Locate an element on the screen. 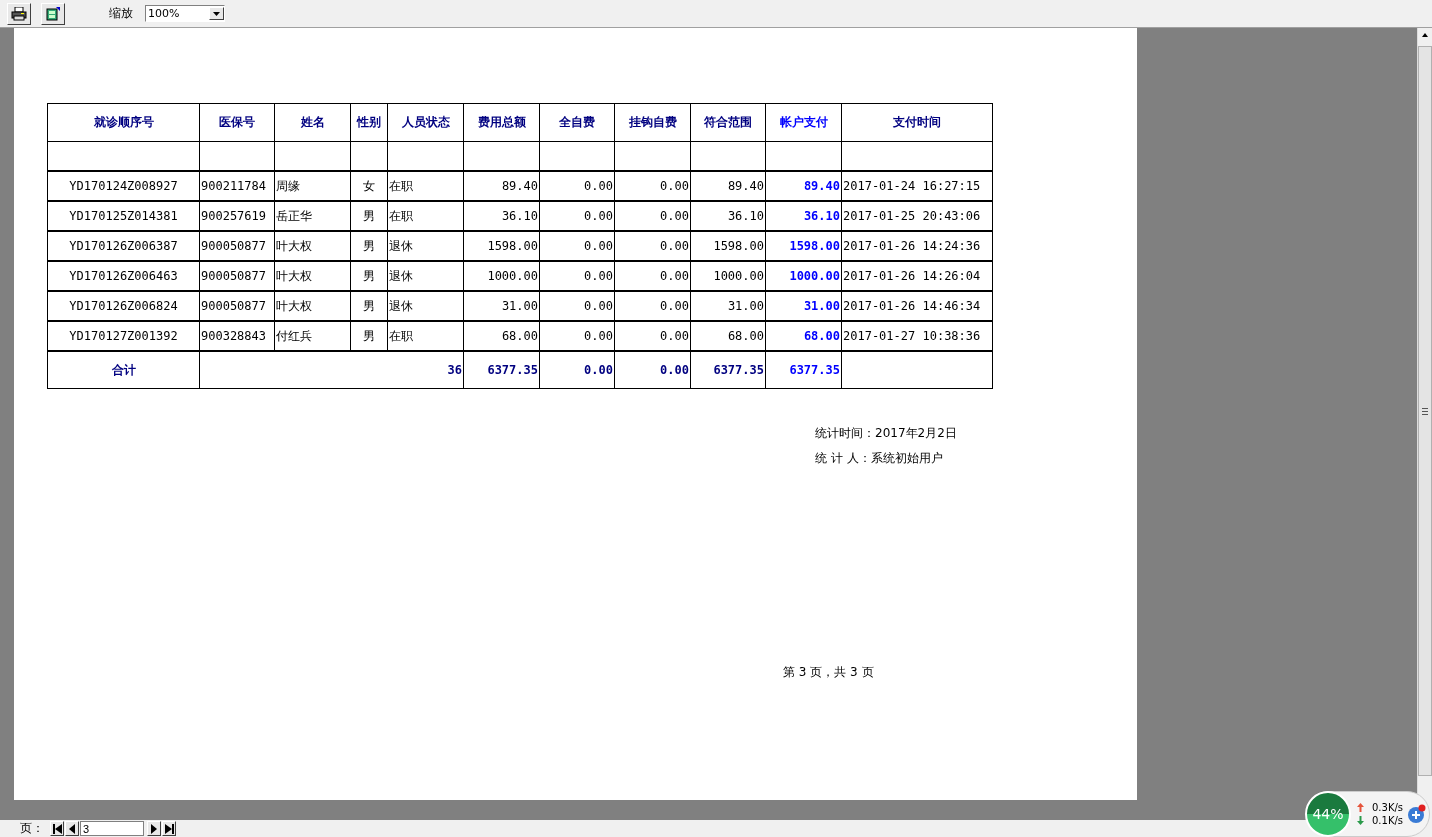 This screenshot has height=837, width=1432. page-input: 3 is located at coordinates (112, 828).